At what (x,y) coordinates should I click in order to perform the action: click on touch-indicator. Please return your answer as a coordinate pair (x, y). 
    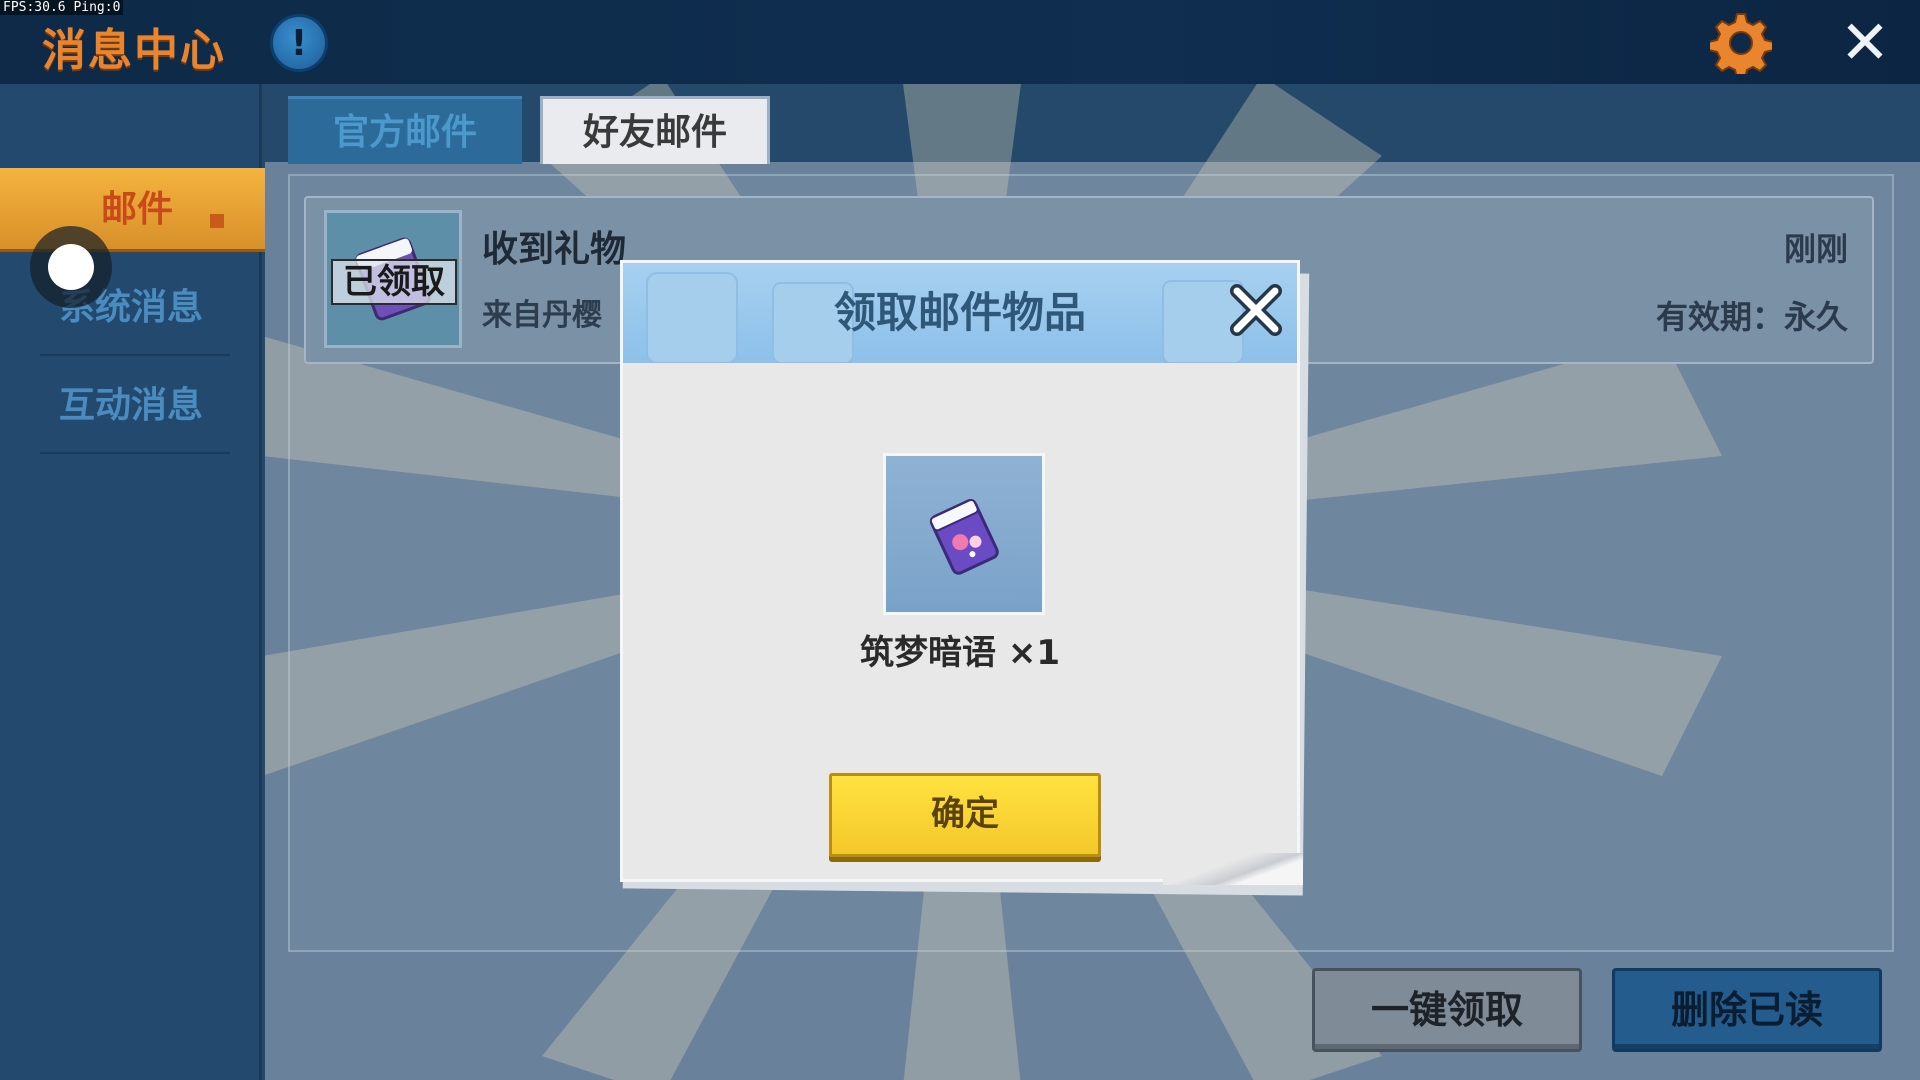
    Looking at the image, I should click on (71, 267).